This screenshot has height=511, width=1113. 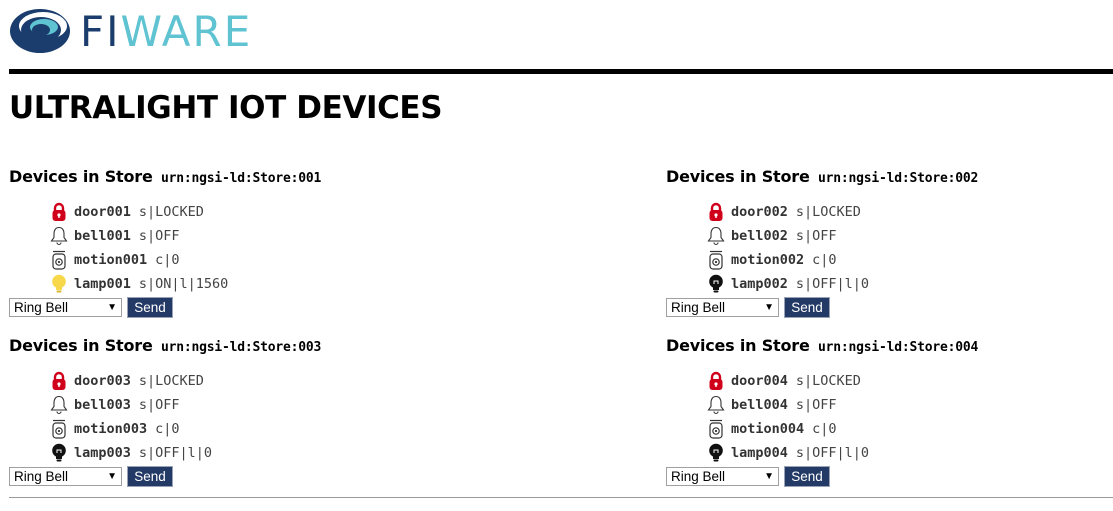 What do you see at coordinates (102, 236) in the screenshot?
I see `device-name: bell001` at bounding box center [102, 236].